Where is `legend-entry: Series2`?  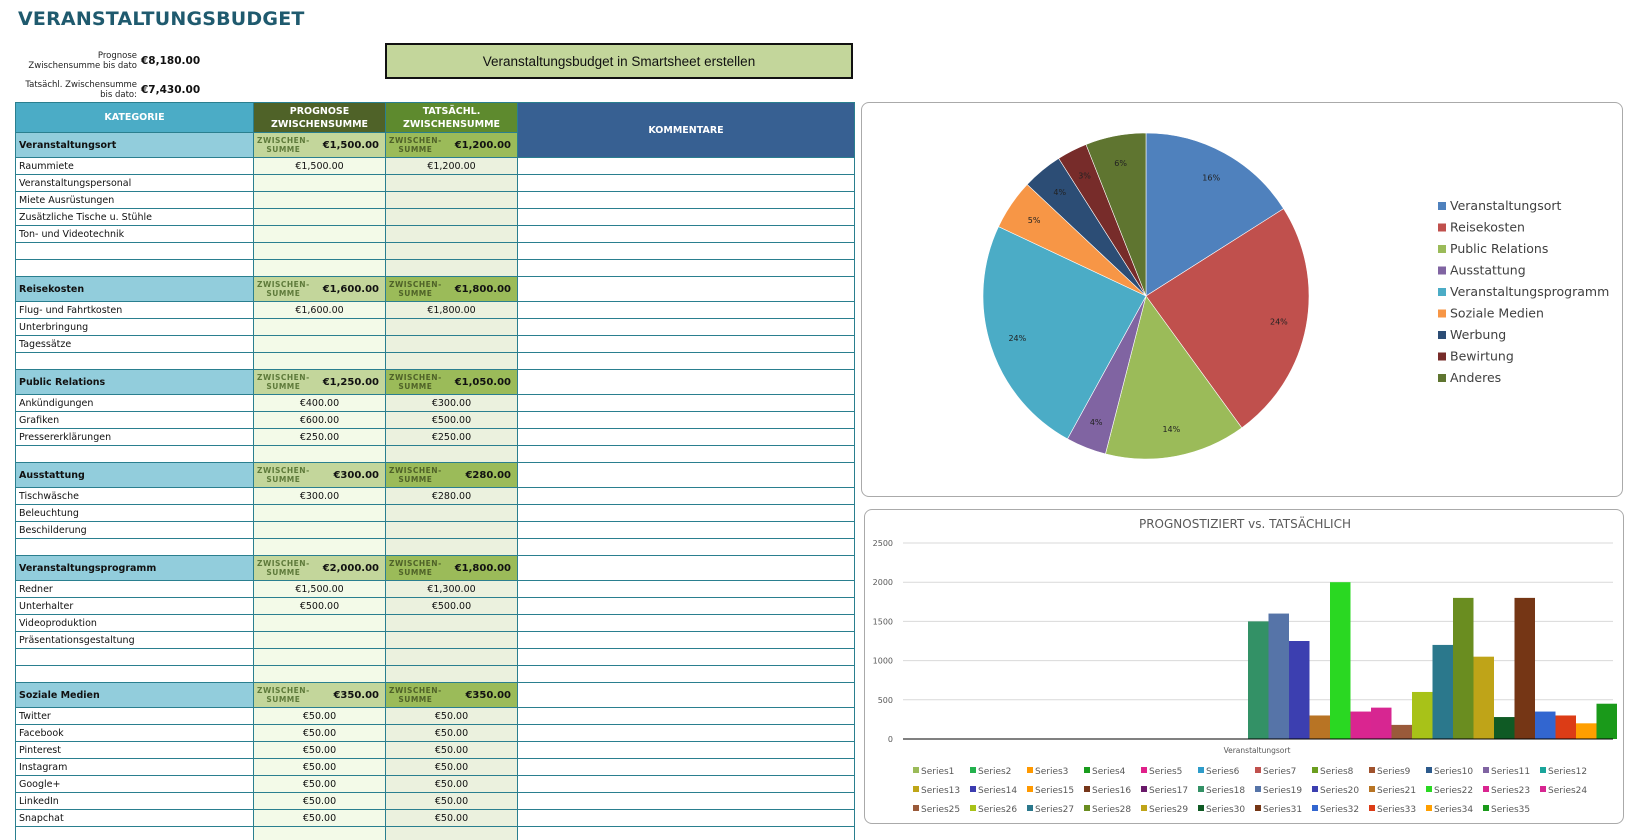 legend-entry: Series2 is located at coordinates (994, 772).